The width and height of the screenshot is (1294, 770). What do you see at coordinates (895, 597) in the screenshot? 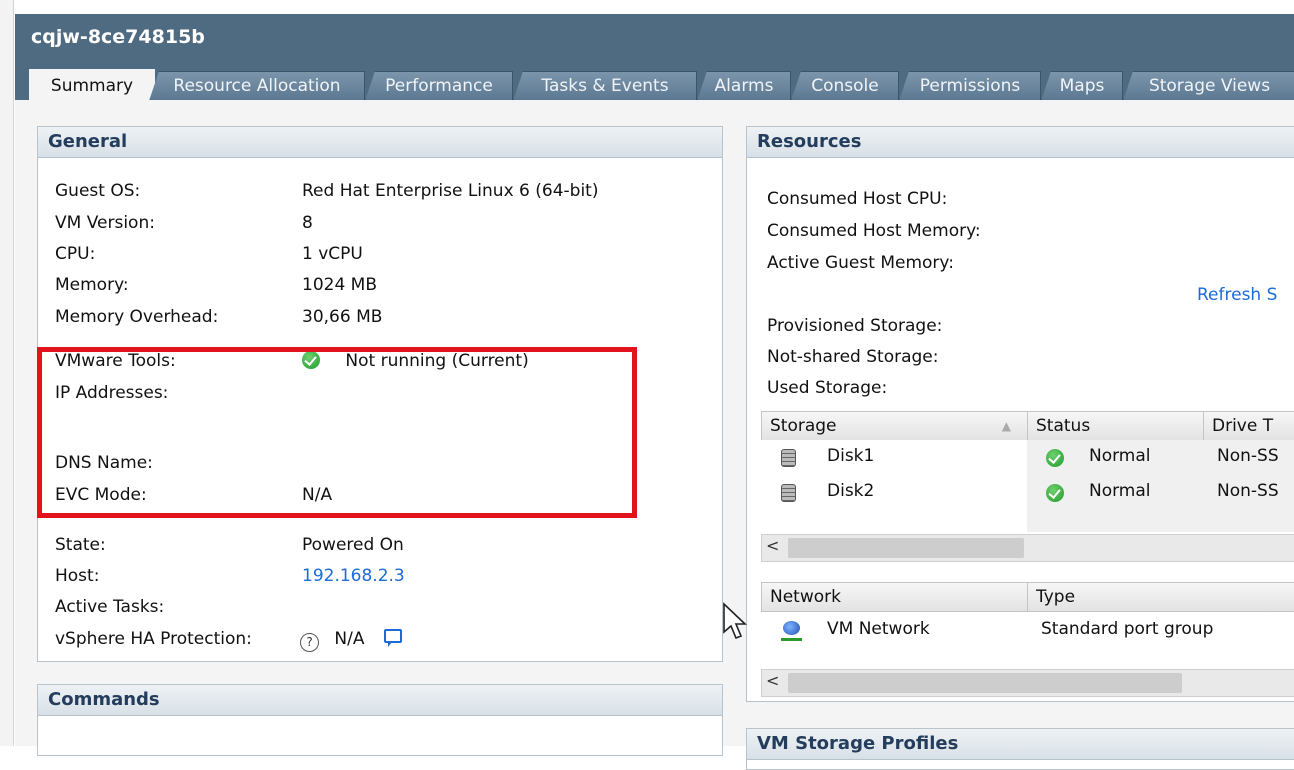
I see `network-column-header: Network` at bounding box center [895, 597].